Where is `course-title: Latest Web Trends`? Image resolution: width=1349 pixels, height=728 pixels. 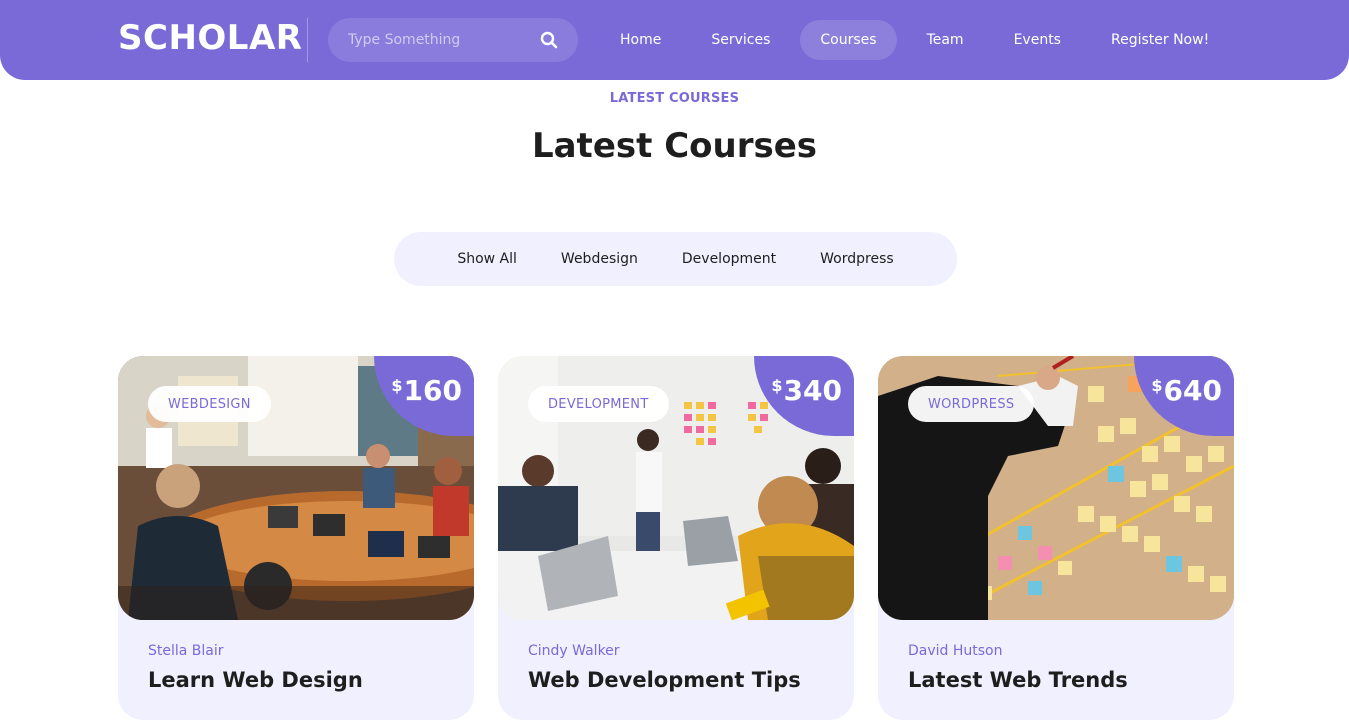 course-title: Latest Web Trends is located at coordinates (1018, 680).